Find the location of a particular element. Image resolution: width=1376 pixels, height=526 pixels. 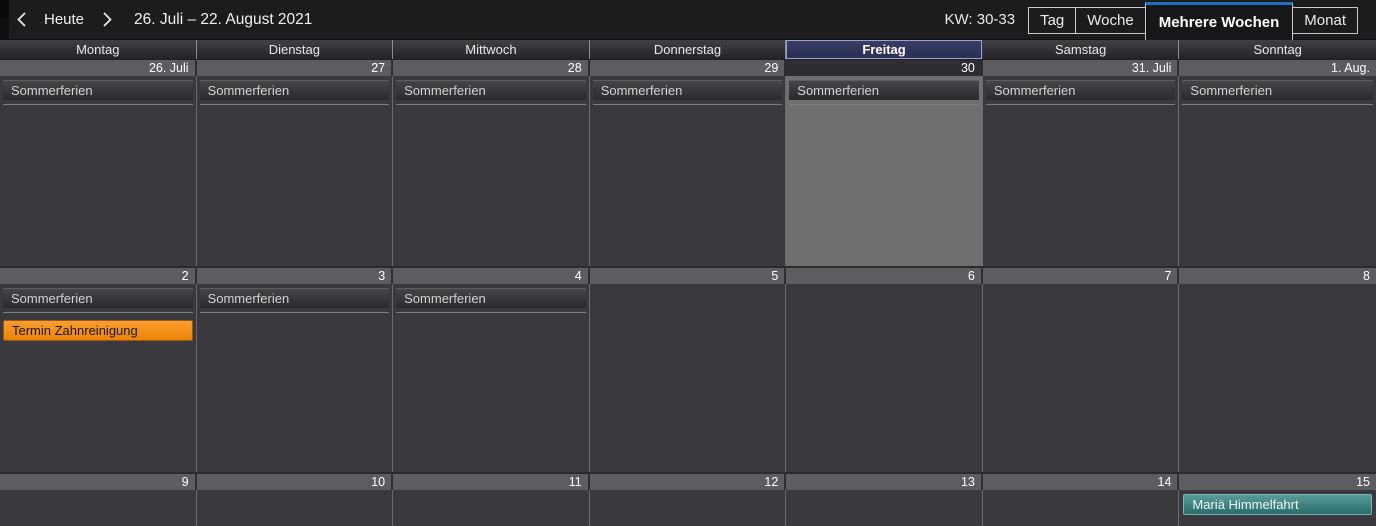

day-cell-body: Mariä Himmelfahrt is located at coordinates (1277, 508).